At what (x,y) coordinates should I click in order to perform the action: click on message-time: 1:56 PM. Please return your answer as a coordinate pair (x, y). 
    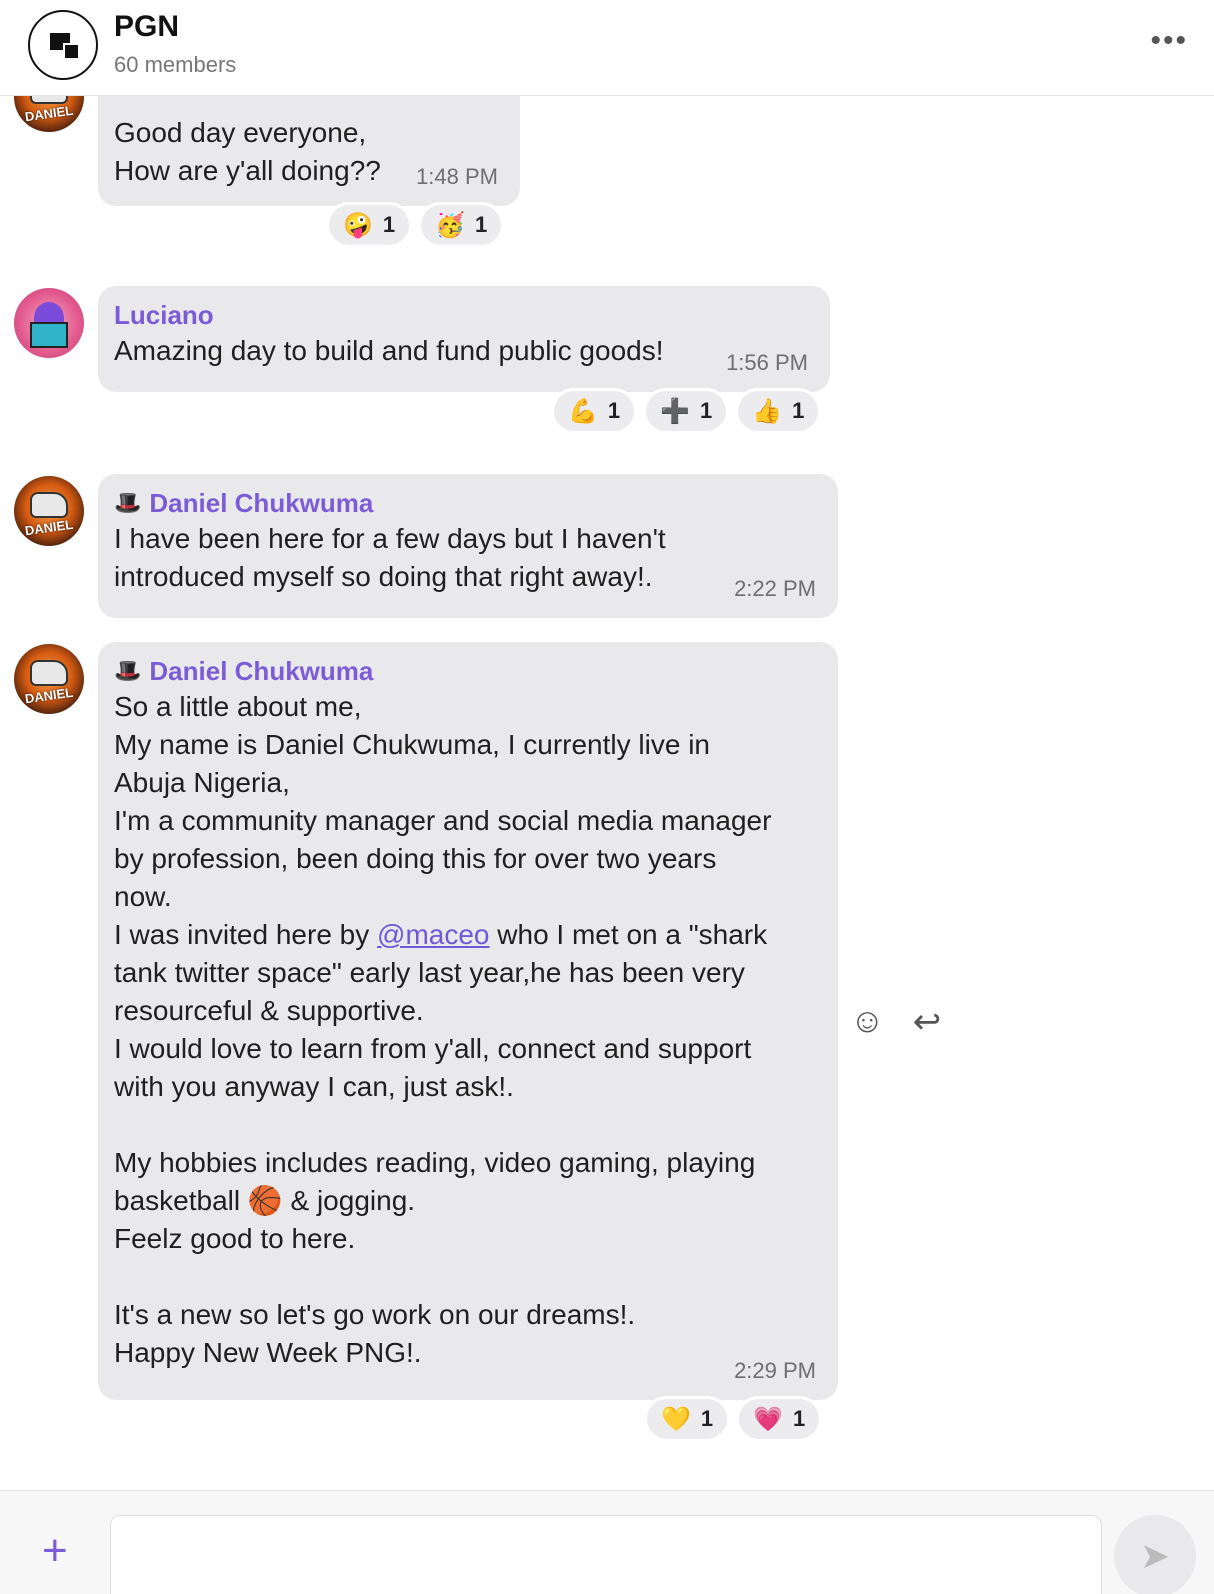
    Looking at the image, I should click on (767, 362).